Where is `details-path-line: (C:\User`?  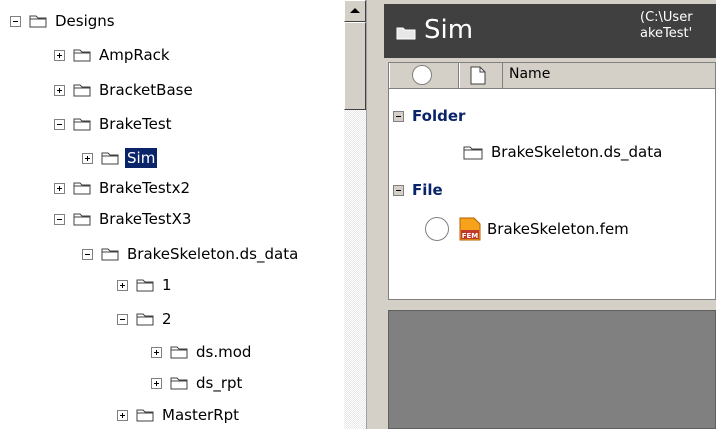
details-path-line: (C:\User is located at coordinates (666, 17).